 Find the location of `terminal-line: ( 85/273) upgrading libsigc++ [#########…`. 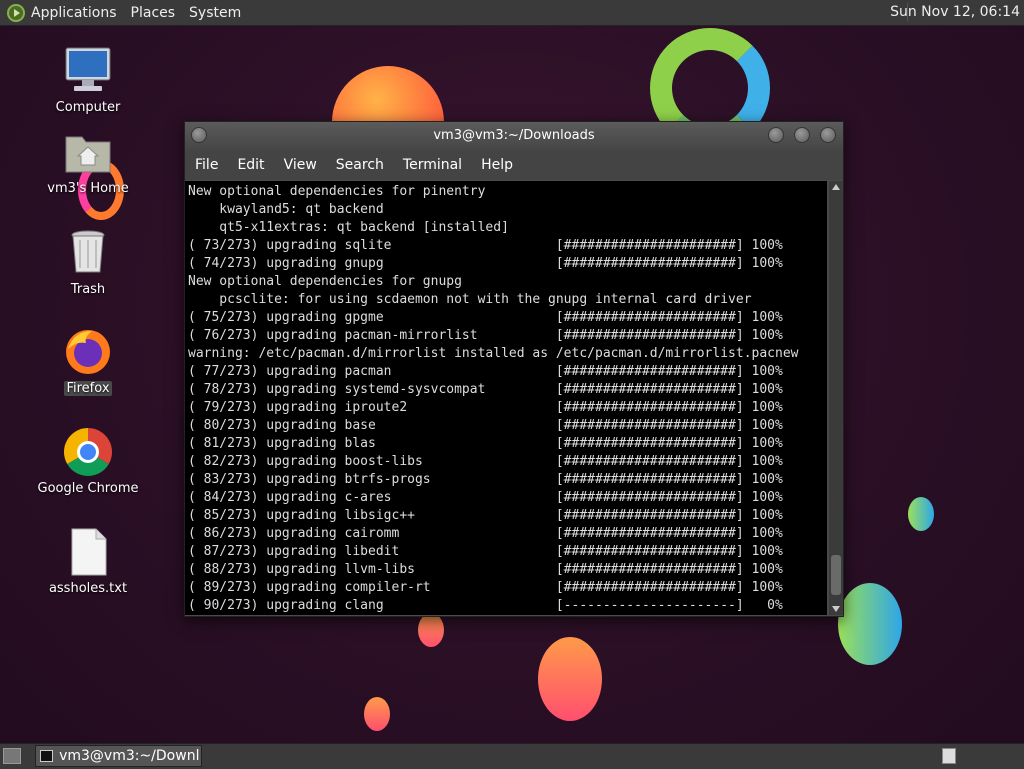

terminal-line: ( 85/273) upgrading libsigc++ [#########… is located at coordinates (485, 515).